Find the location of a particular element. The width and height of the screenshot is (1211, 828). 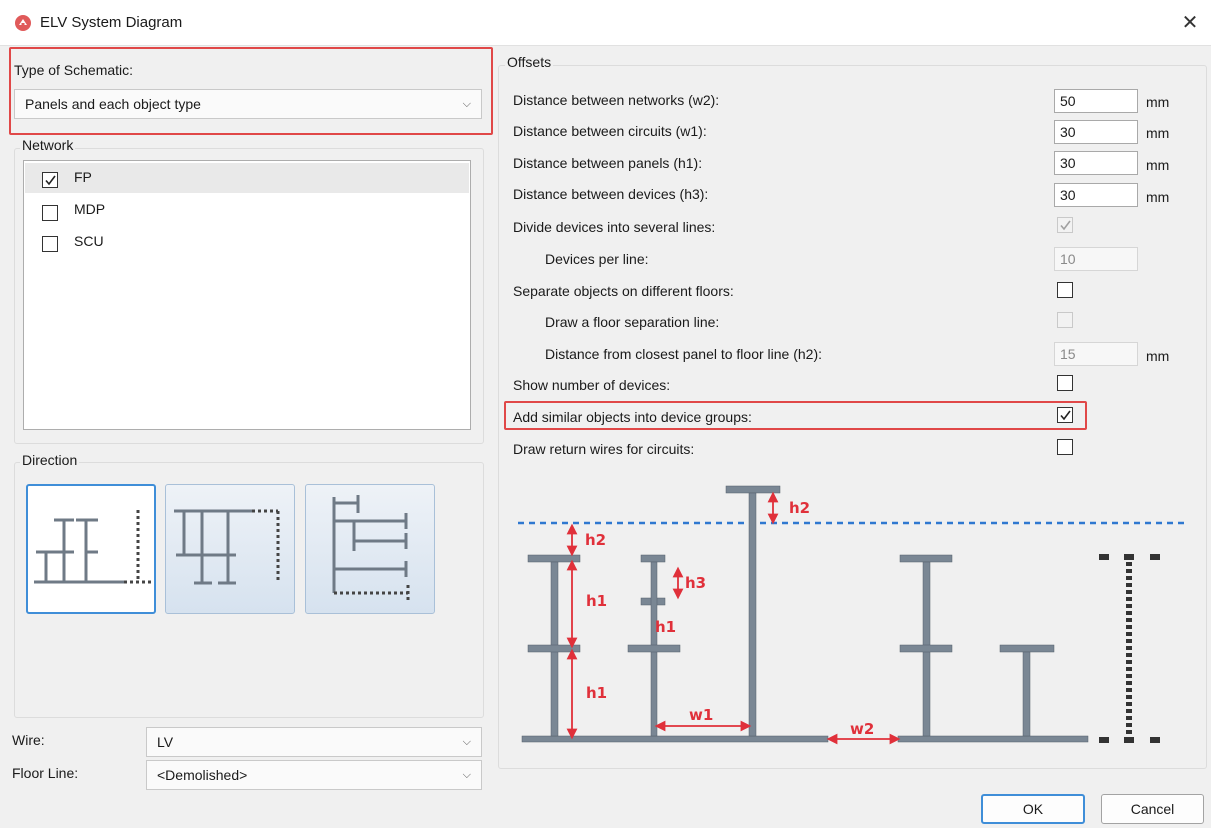

cancel-button: Cancel is located at coordinates (1152, 809).